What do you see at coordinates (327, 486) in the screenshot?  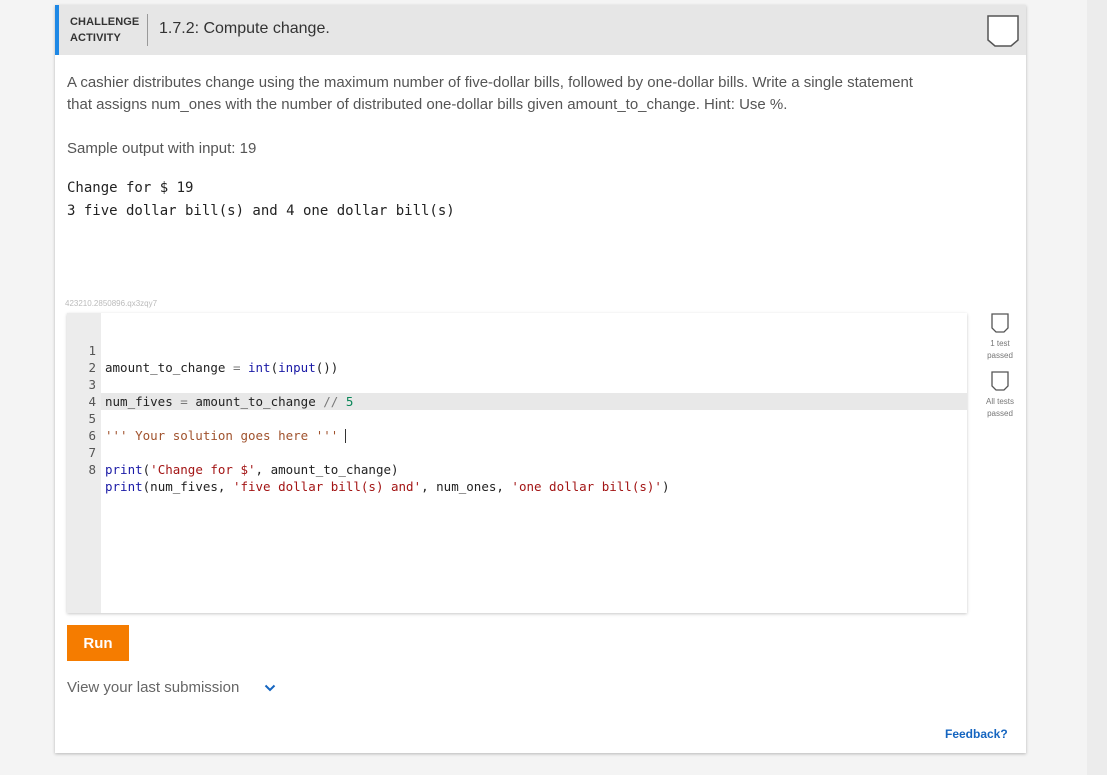 I see `code-token: 'five dollar bill(s) and'` at bounding box center [327, 486].